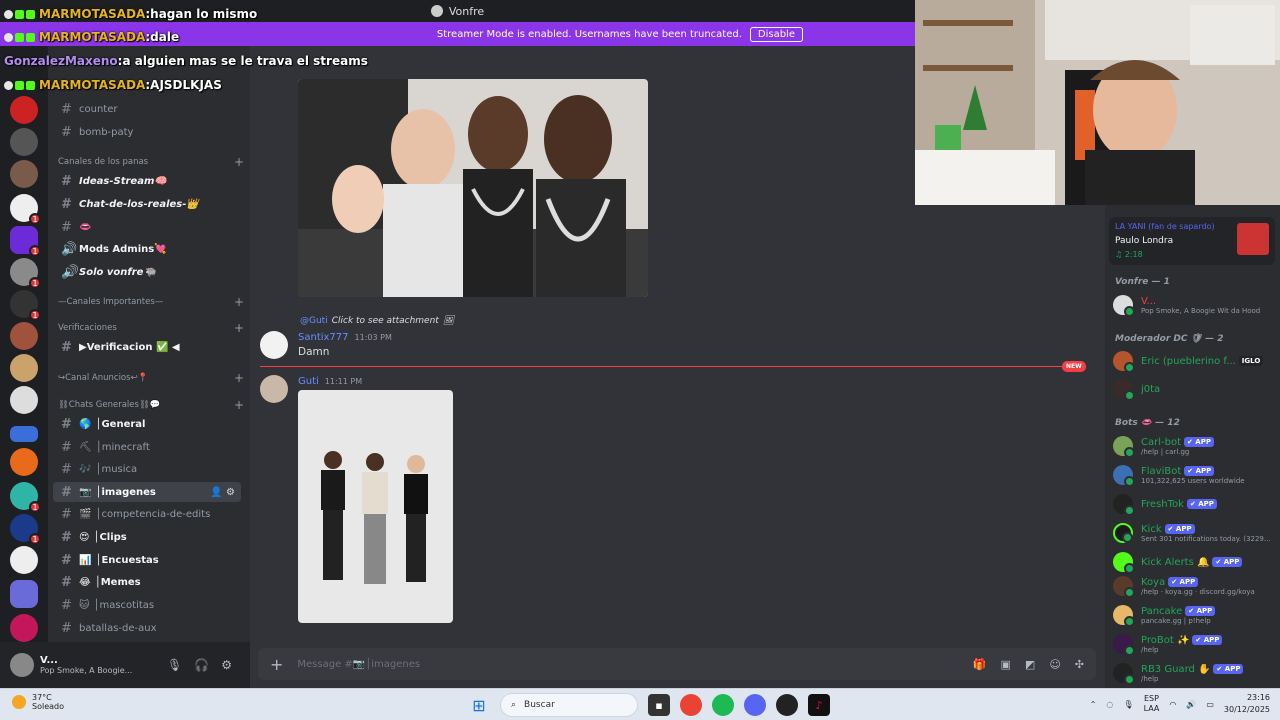  Describe the element at coordinates (569, 705) in the screenshot. I see `search-box: ⌕ Buscar` at that location.